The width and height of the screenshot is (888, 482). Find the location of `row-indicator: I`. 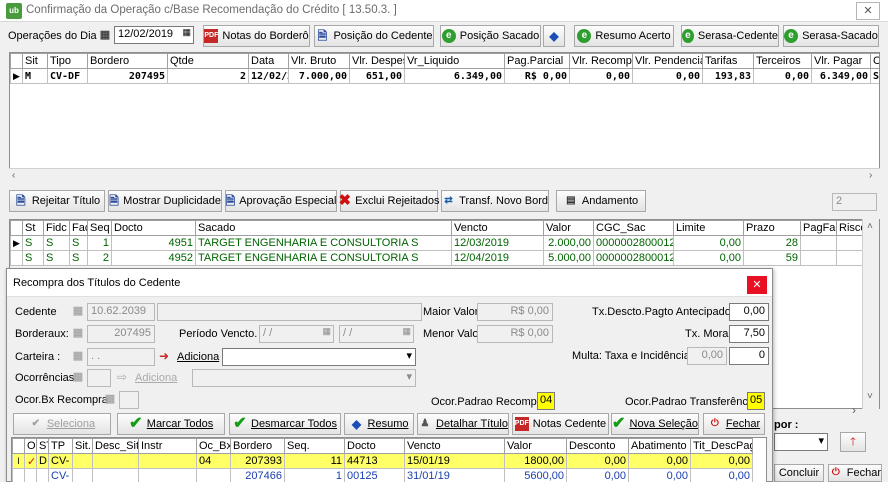

row-indicator: I is located at coordinates (18, 461).